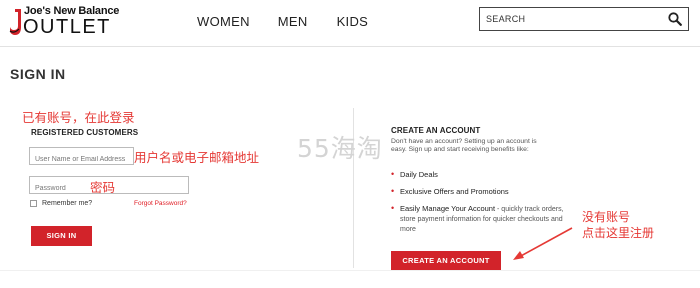  What do you see at coordinates (350, 270) in the screenshot?
I see `footer-divider` at bounding box center [350, 270].